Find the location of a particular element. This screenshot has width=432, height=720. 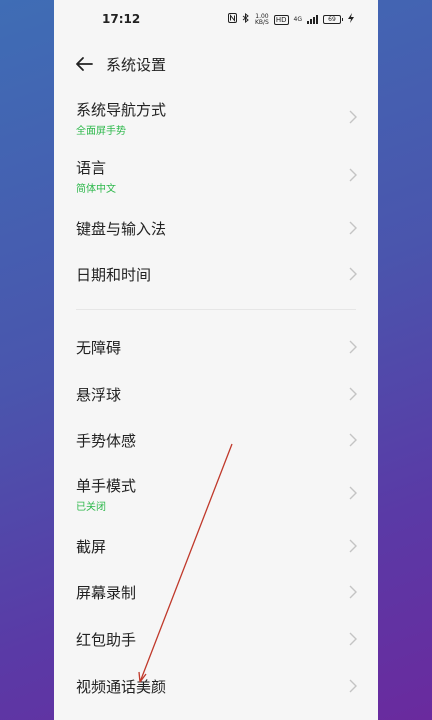

header: 系统设置 is located at coordinates (216, 64).